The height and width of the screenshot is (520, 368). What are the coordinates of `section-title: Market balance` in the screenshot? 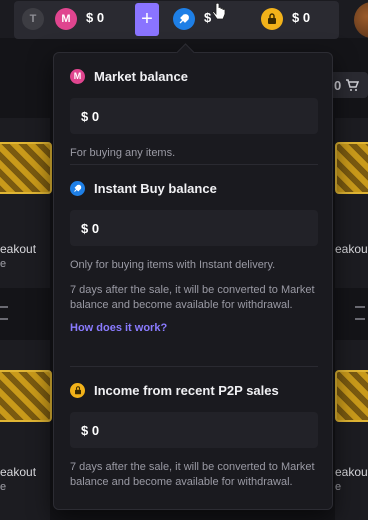 It's located at (141, 76).